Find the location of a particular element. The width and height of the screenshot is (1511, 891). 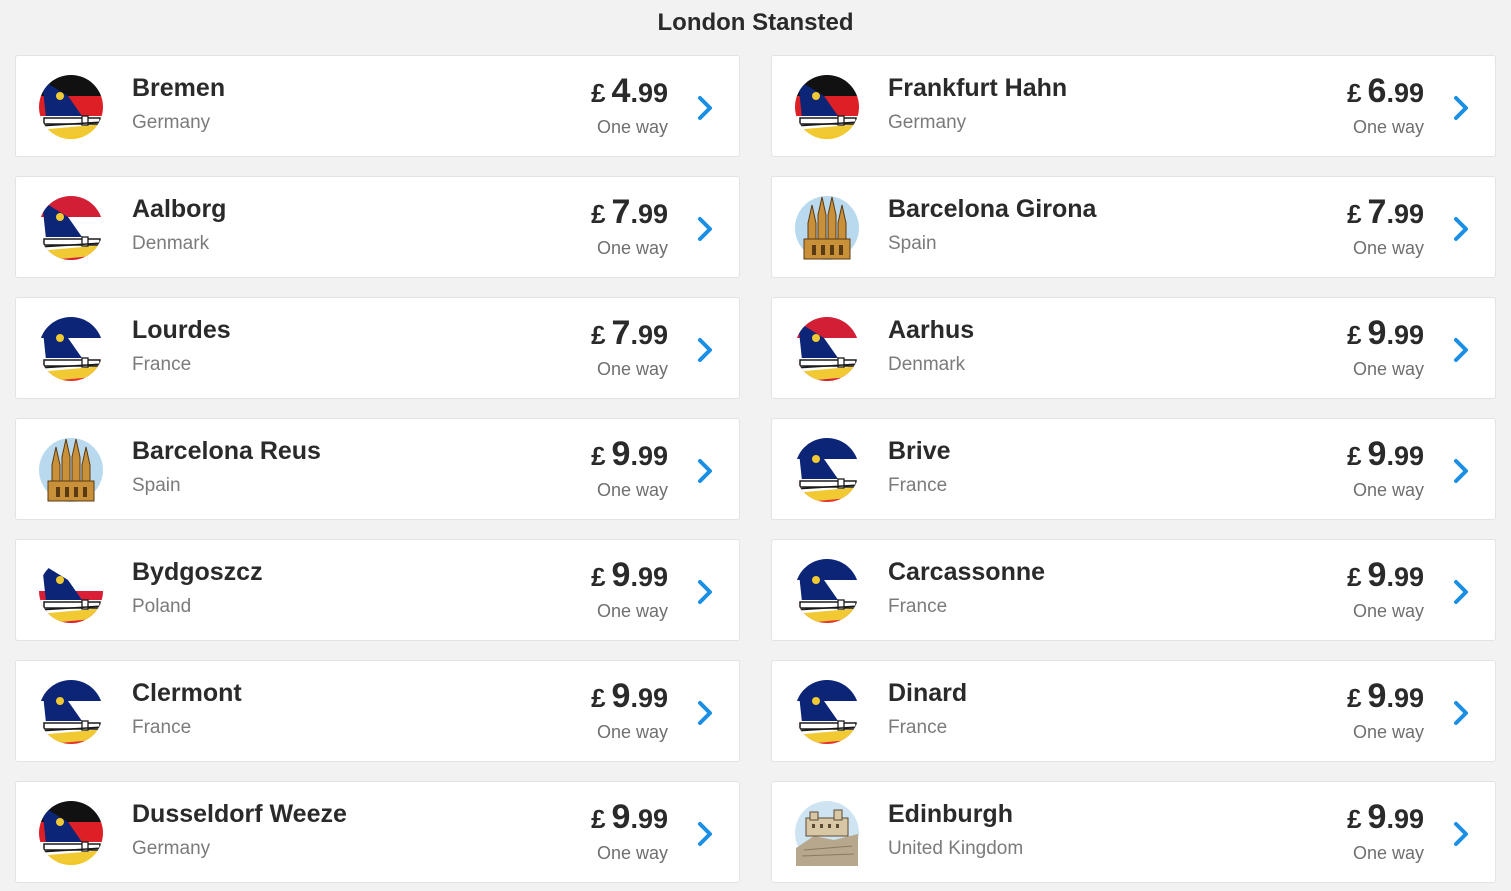

destination-card: Bydgoszcz Poland £9.99 One way is located at coordinates (377, 590).